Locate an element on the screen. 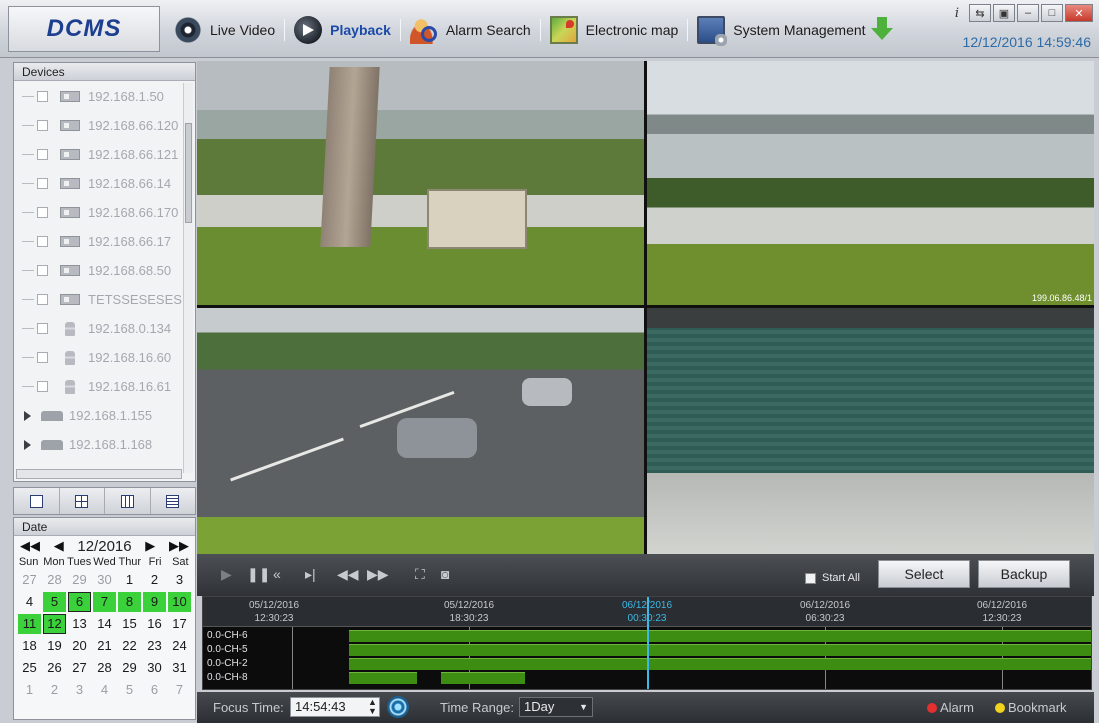  next-year-icon: ▶▶ is located at coordinates (179, 546).